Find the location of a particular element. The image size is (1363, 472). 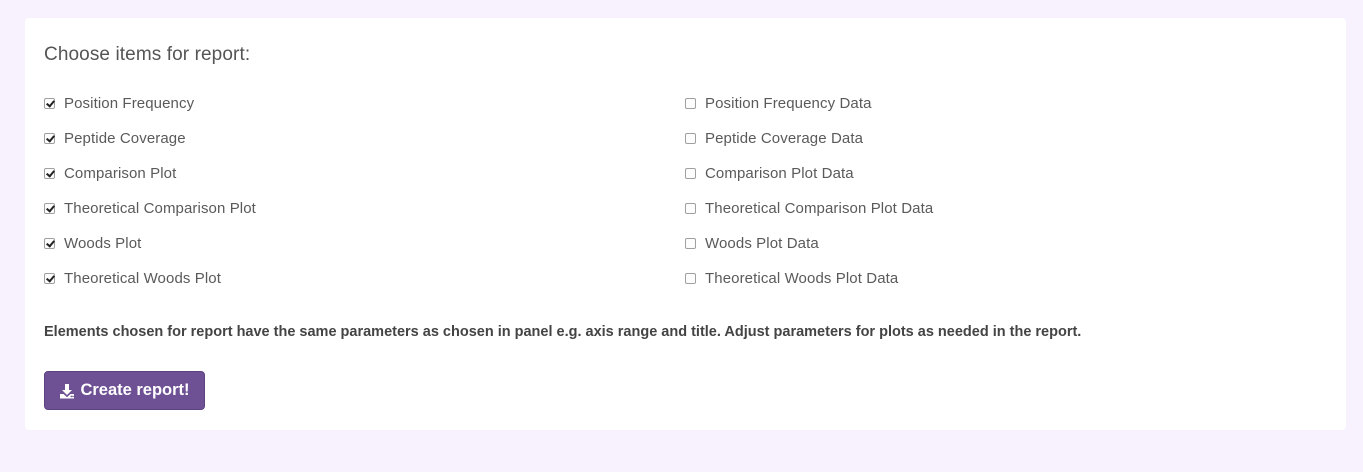

checkbox-theoretical-woods-plot-data: Theoretical Woods Plot Data is located at coordinates (809, 278).